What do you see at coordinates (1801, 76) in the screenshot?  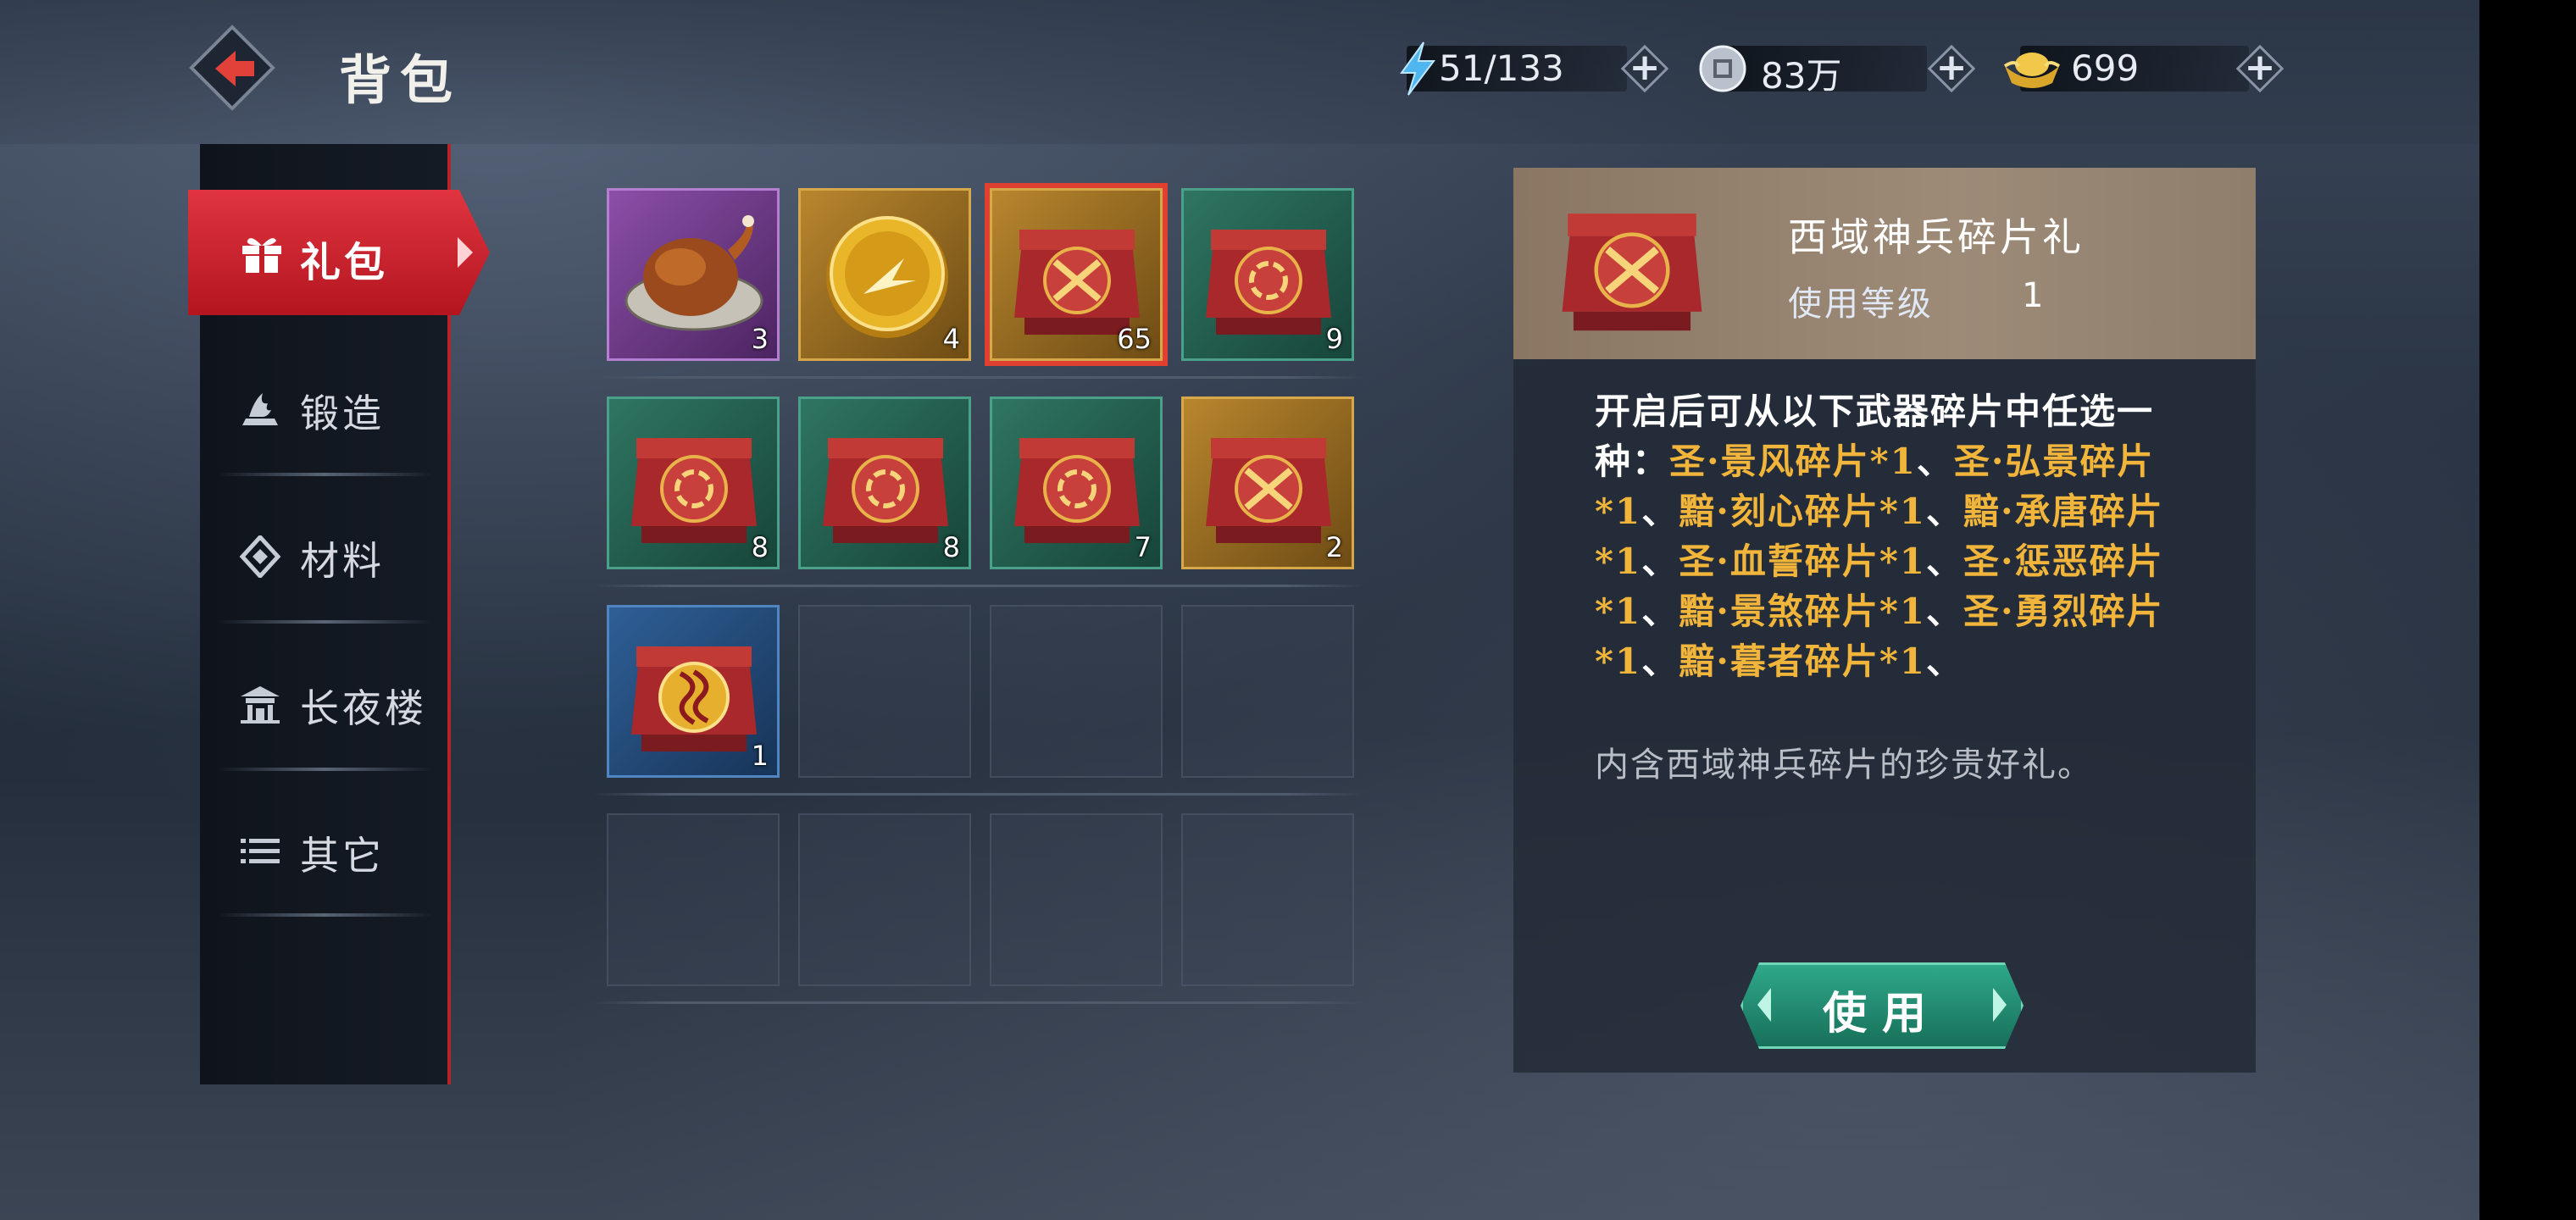 I see `silver-value: 83万` at bounding box center [1801, 76].